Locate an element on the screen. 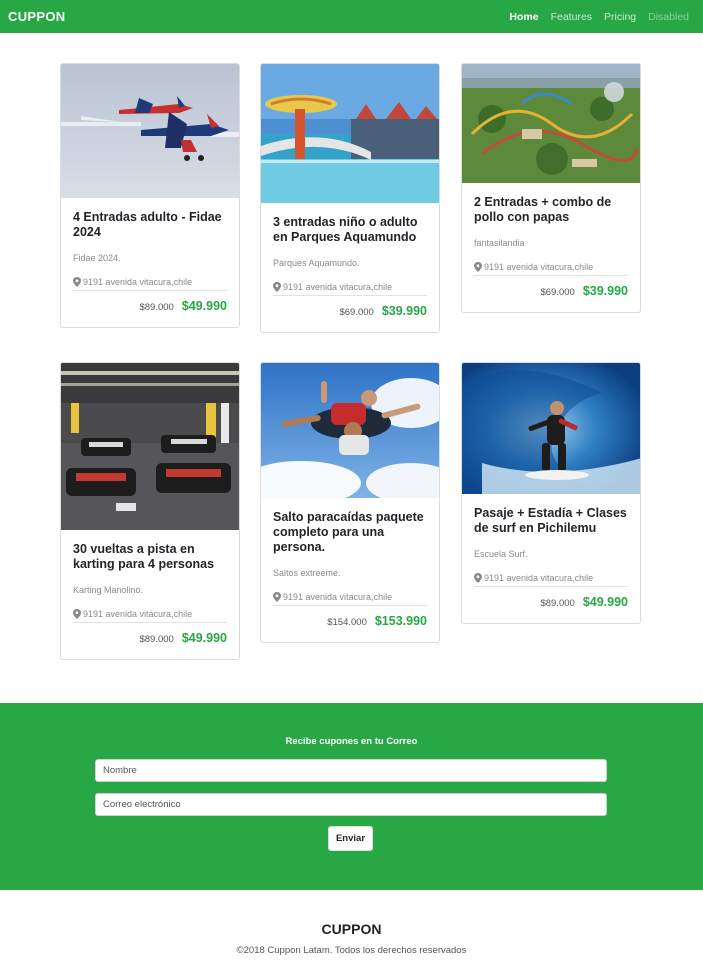 The image size is (703, 964). deal-subtitle: Saltos extreeme. is located at coordinates (307, 573).